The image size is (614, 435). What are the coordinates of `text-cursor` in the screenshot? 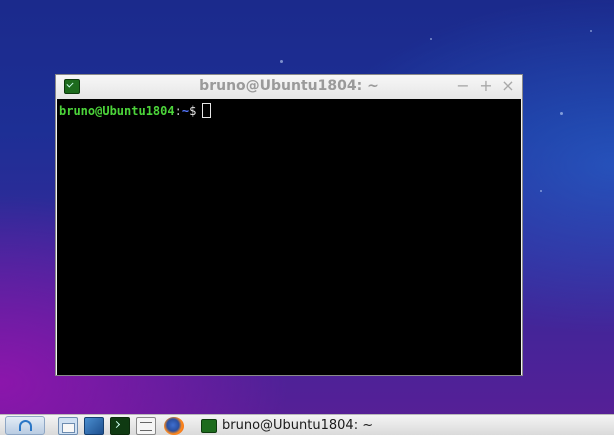 It's located at (207, 110).